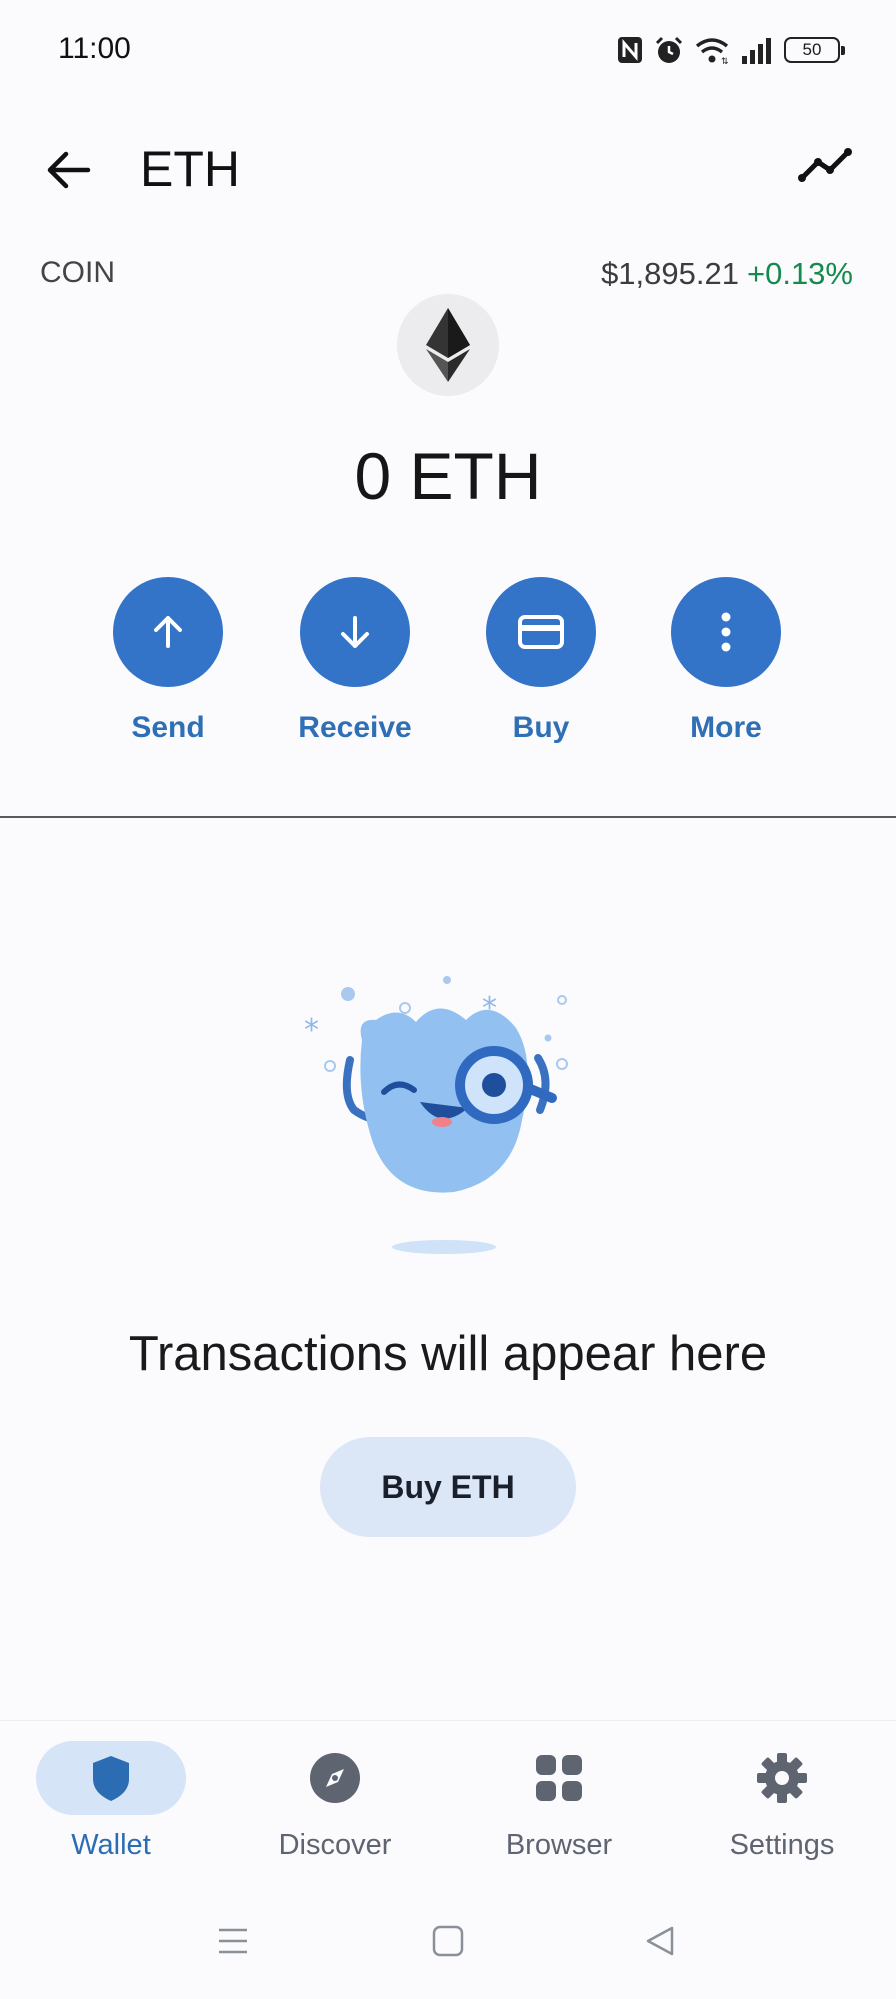 The height and width of the screenshot is (1999, 896). What do you see at coordinates (669, 49) in the screenshot?
I see `alarm-icon` at bounding box center [669, 49].